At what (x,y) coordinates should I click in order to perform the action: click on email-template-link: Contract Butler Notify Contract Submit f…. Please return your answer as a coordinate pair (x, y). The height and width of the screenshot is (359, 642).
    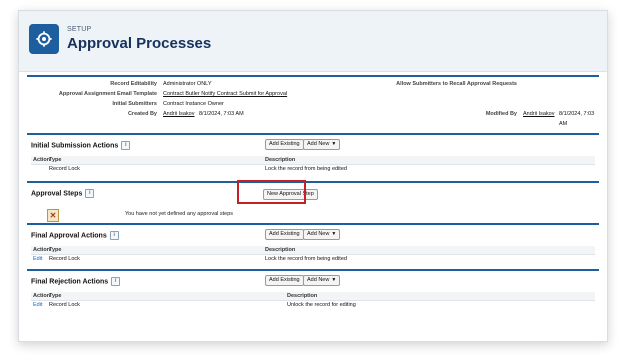
    Looking at the image, I should click on (225, 94).